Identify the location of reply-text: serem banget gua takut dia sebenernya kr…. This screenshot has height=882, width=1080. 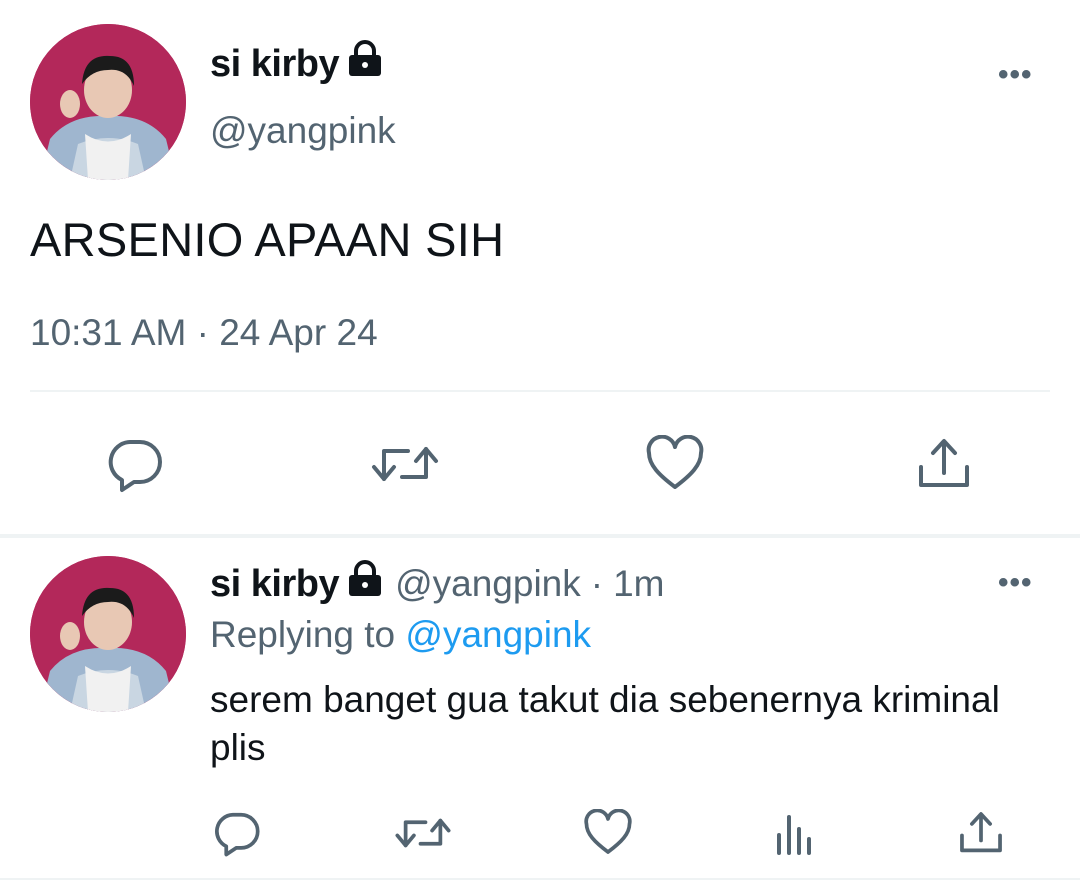
(605, 723).